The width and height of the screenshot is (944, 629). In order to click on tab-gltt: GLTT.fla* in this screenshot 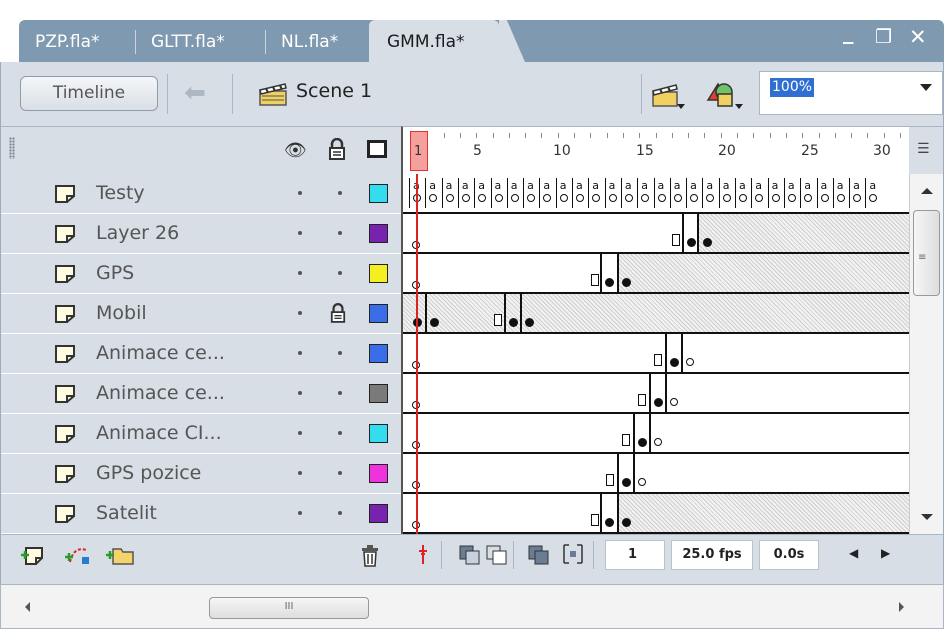, I will do `click(188, 41)`.